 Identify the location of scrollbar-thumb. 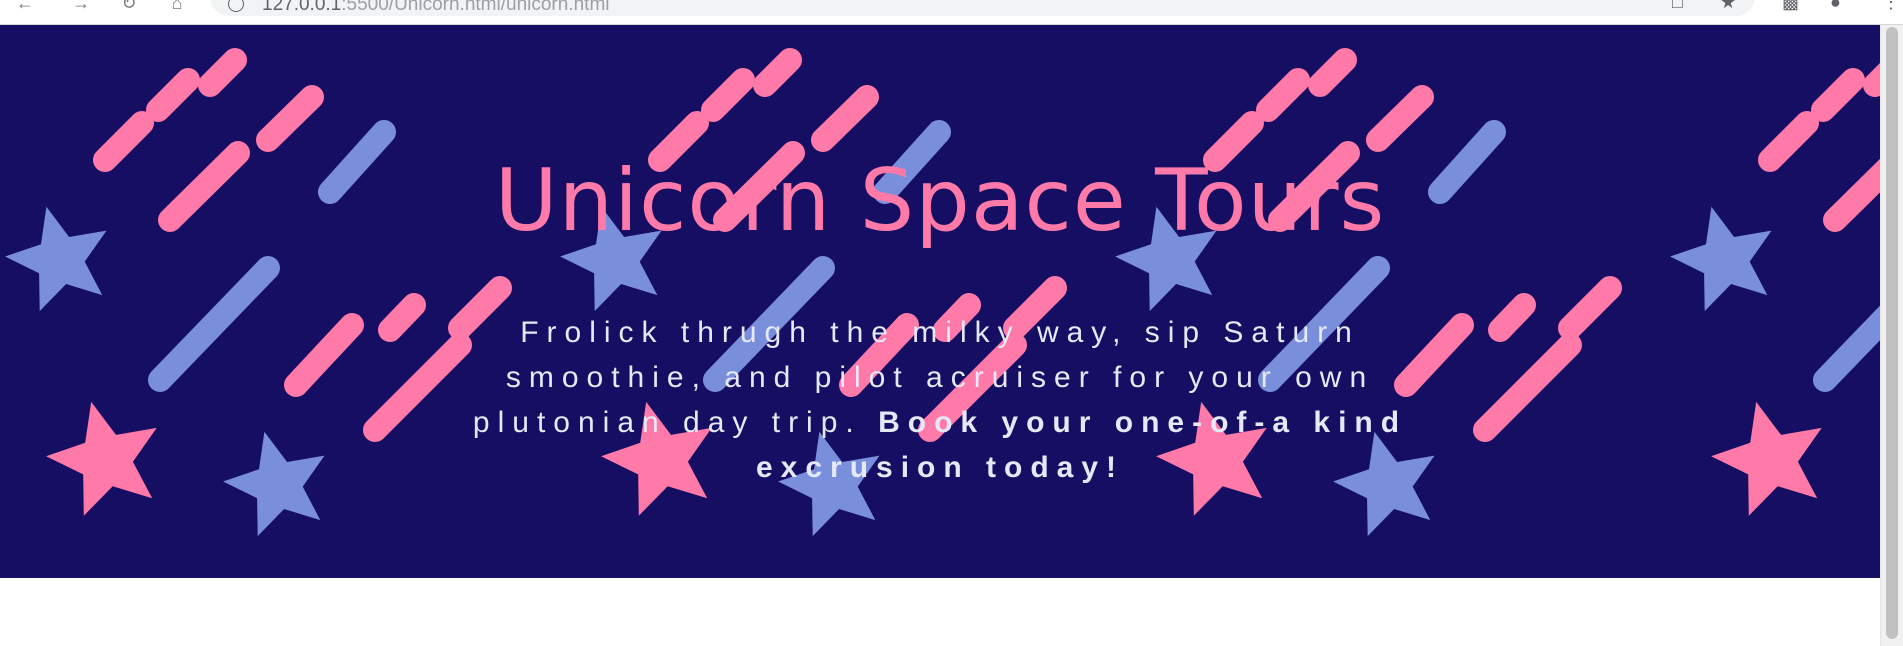
(1892, 333).